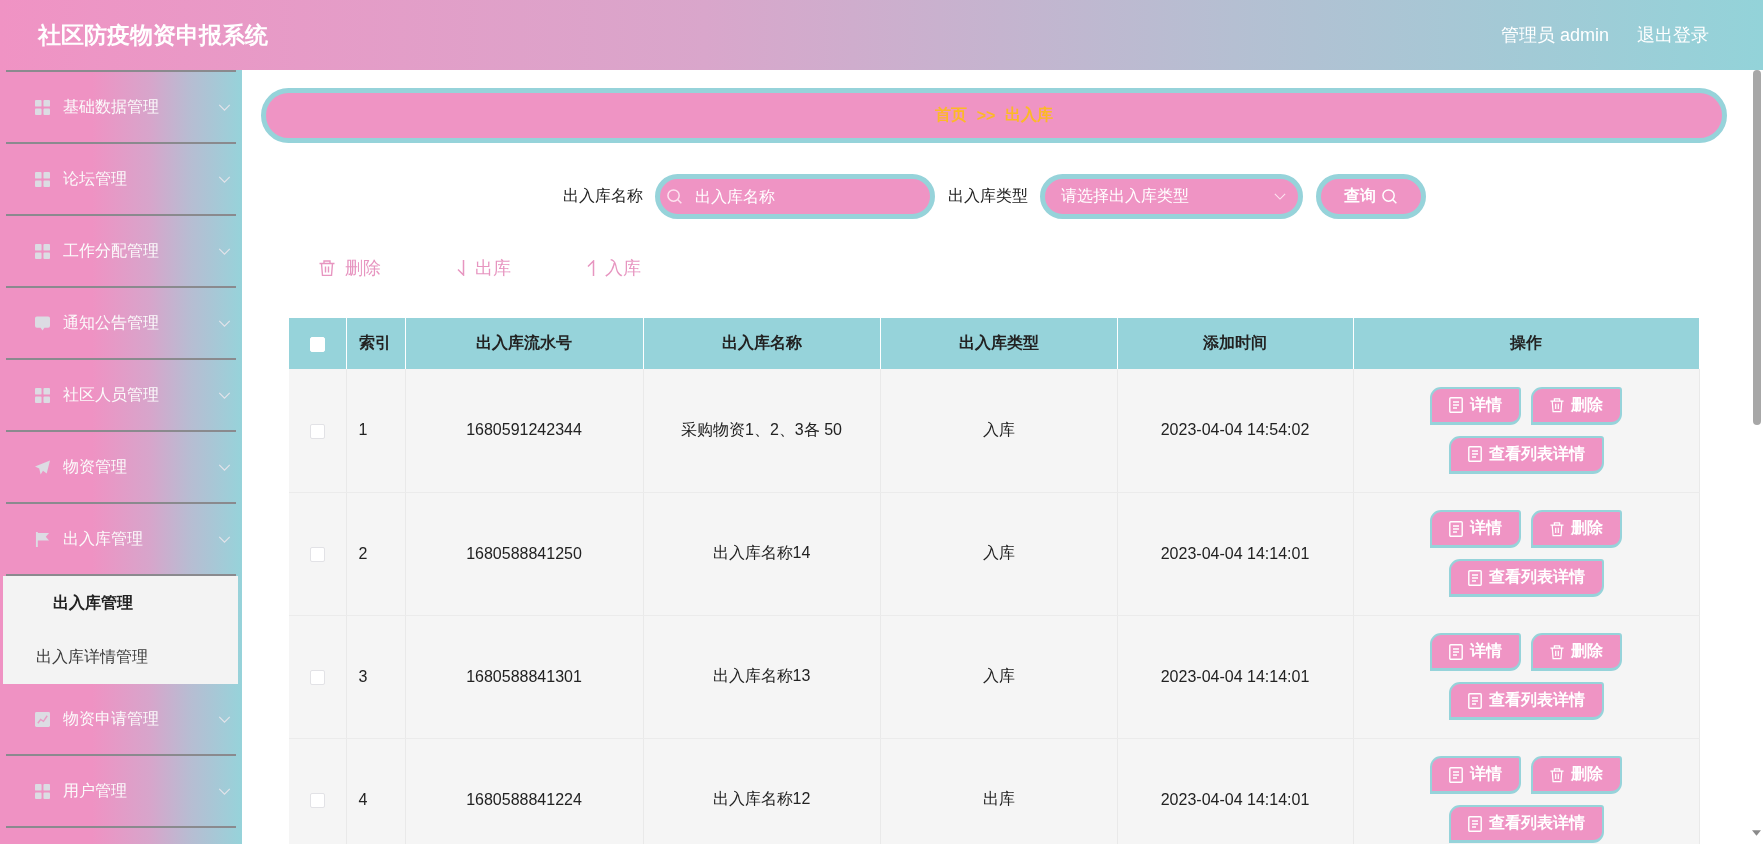 Image resolution: width=1763 pixels, height=844 pixels. I want to click on arrow-down-icon, so click(461, 268).